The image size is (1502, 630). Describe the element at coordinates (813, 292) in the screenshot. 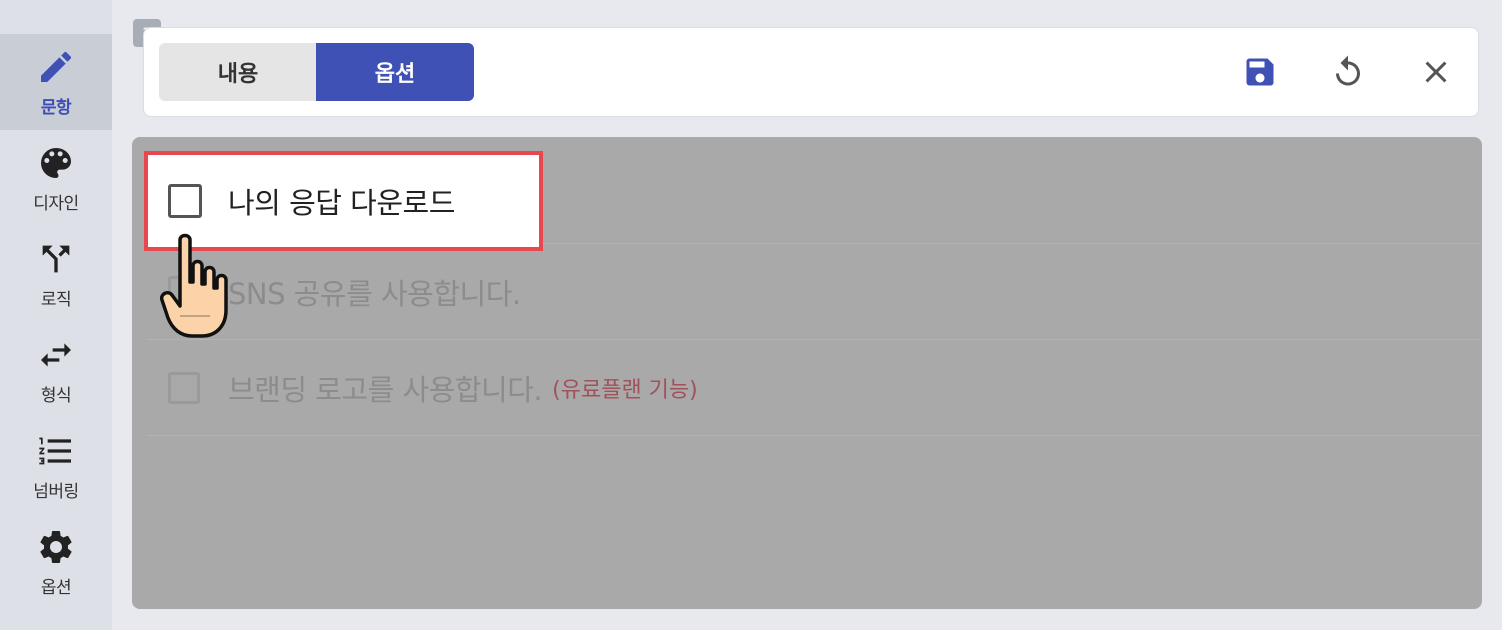

I see `option-row-sns-share: SNS 공유를 사용합니다.` at that location.